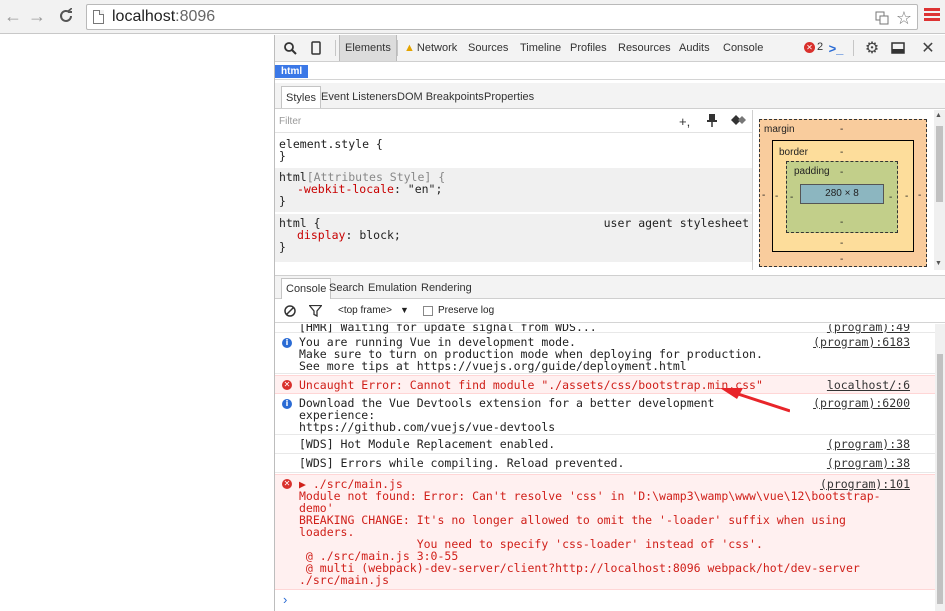 This screenshot has width=945, height=611. I want to click on chevron-down-icon: ▼, so click(404, 310).